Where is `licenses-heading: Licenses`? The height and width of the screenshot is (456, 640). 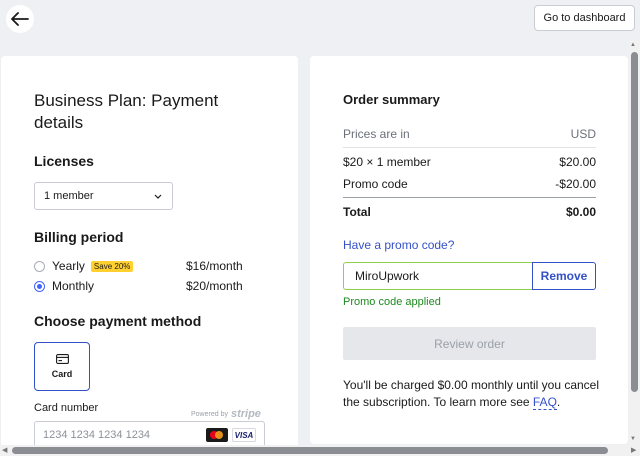 licenses-heading: Licenses is located at coordinates (64, 161).